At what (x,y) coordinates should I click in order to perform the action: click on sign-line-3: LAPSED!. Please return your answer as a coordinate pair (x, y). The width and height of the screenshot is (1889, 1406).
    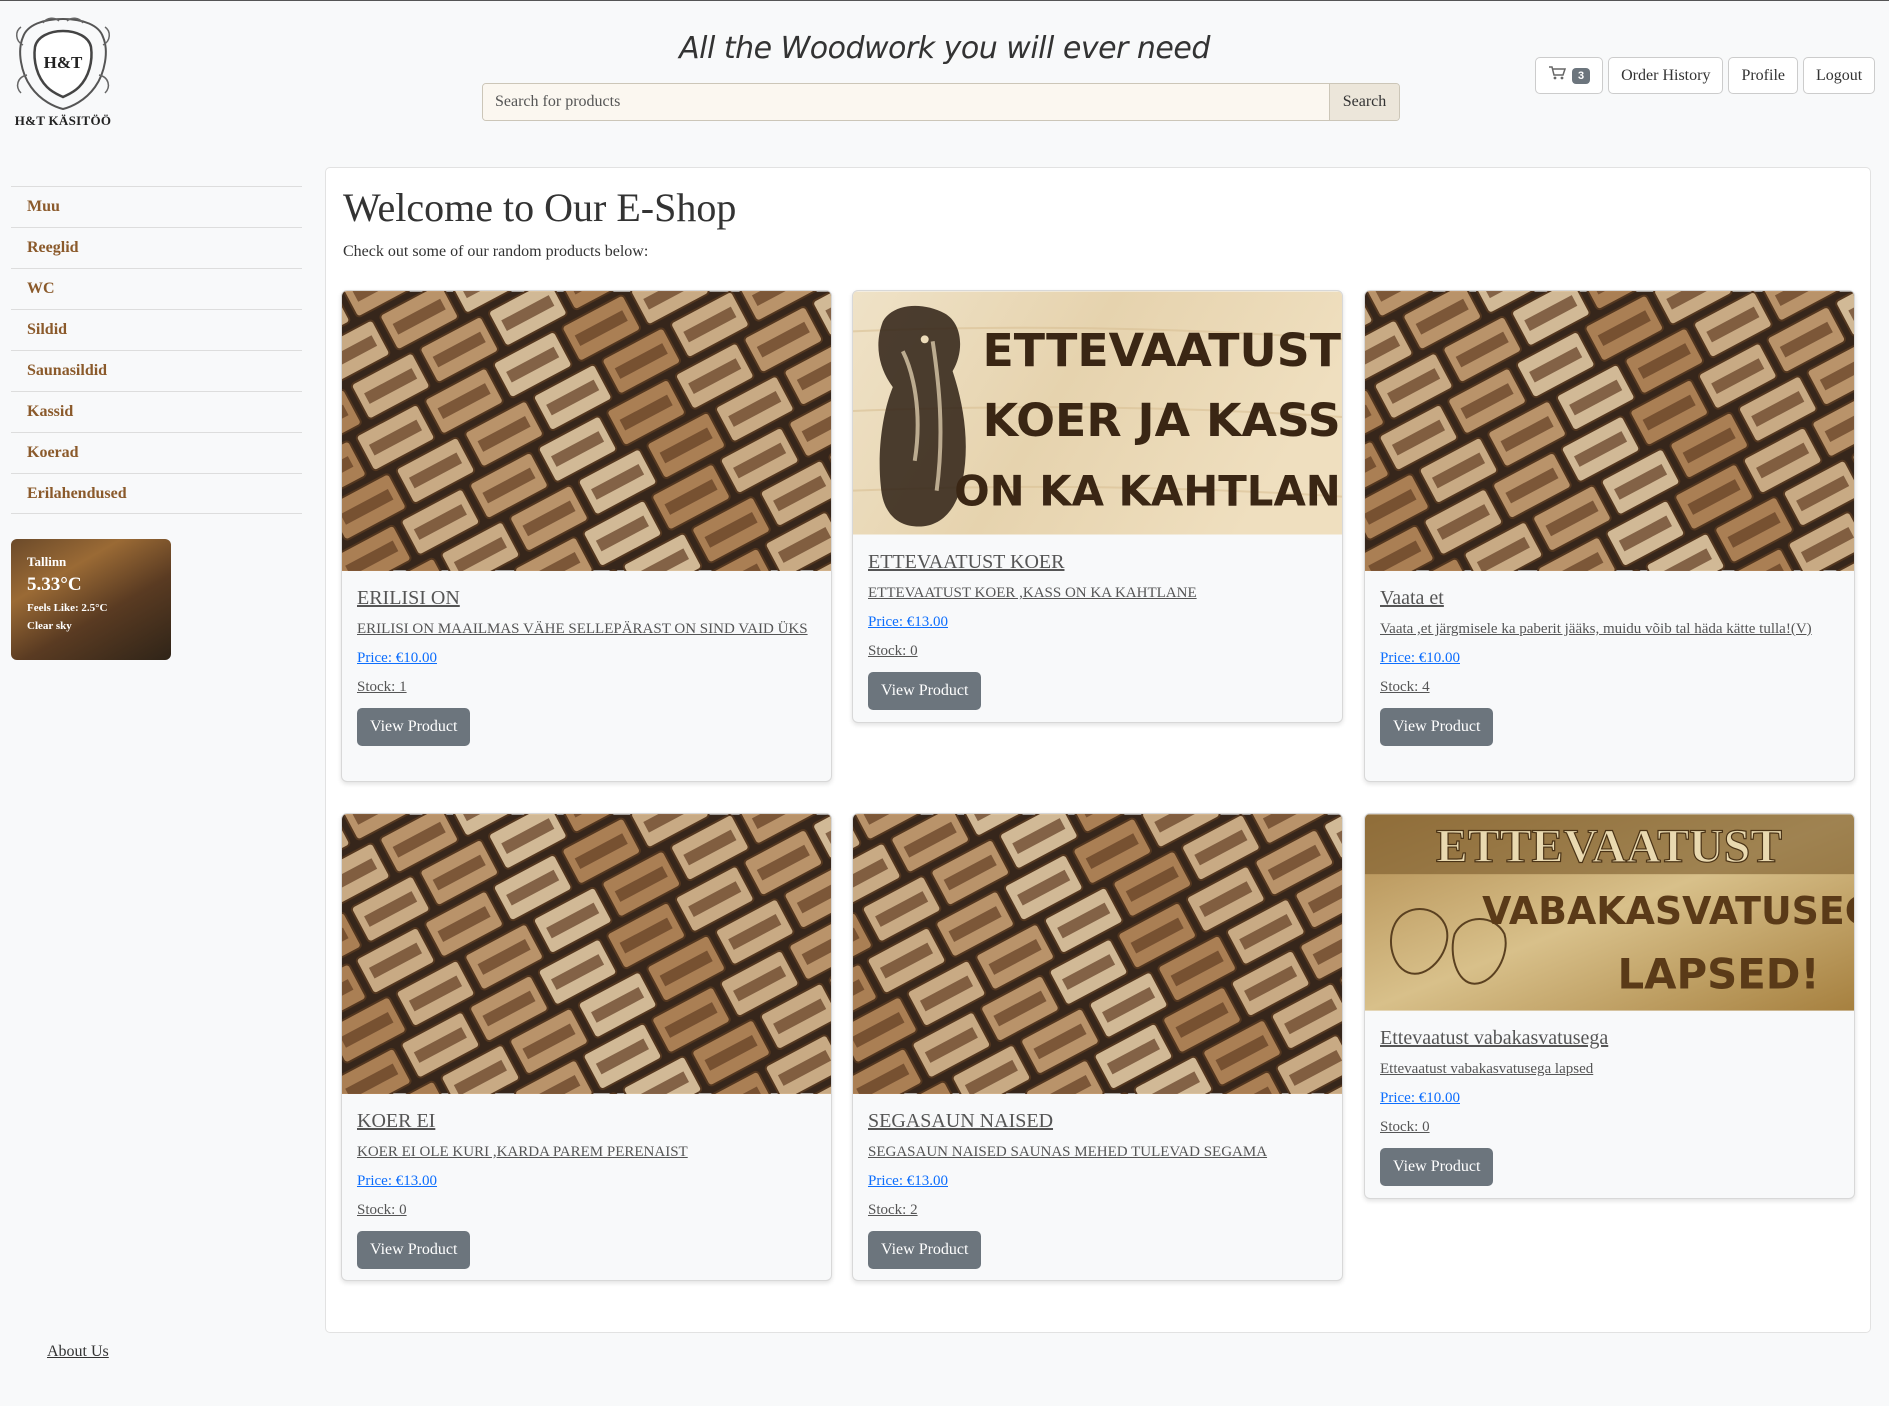
    Looking at the image, I should click on (1718, 974).